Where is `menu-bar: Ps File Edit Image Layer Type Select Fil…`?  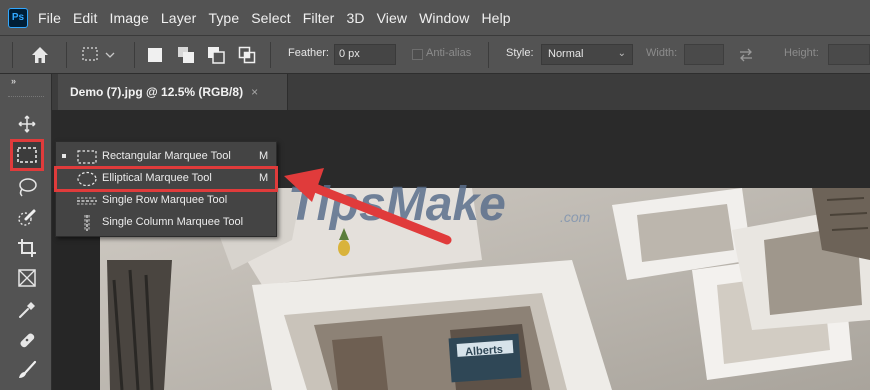
menu-bar: Ps File Edit Image Layer Type Select Fil… is located at coordinates (435, 18).